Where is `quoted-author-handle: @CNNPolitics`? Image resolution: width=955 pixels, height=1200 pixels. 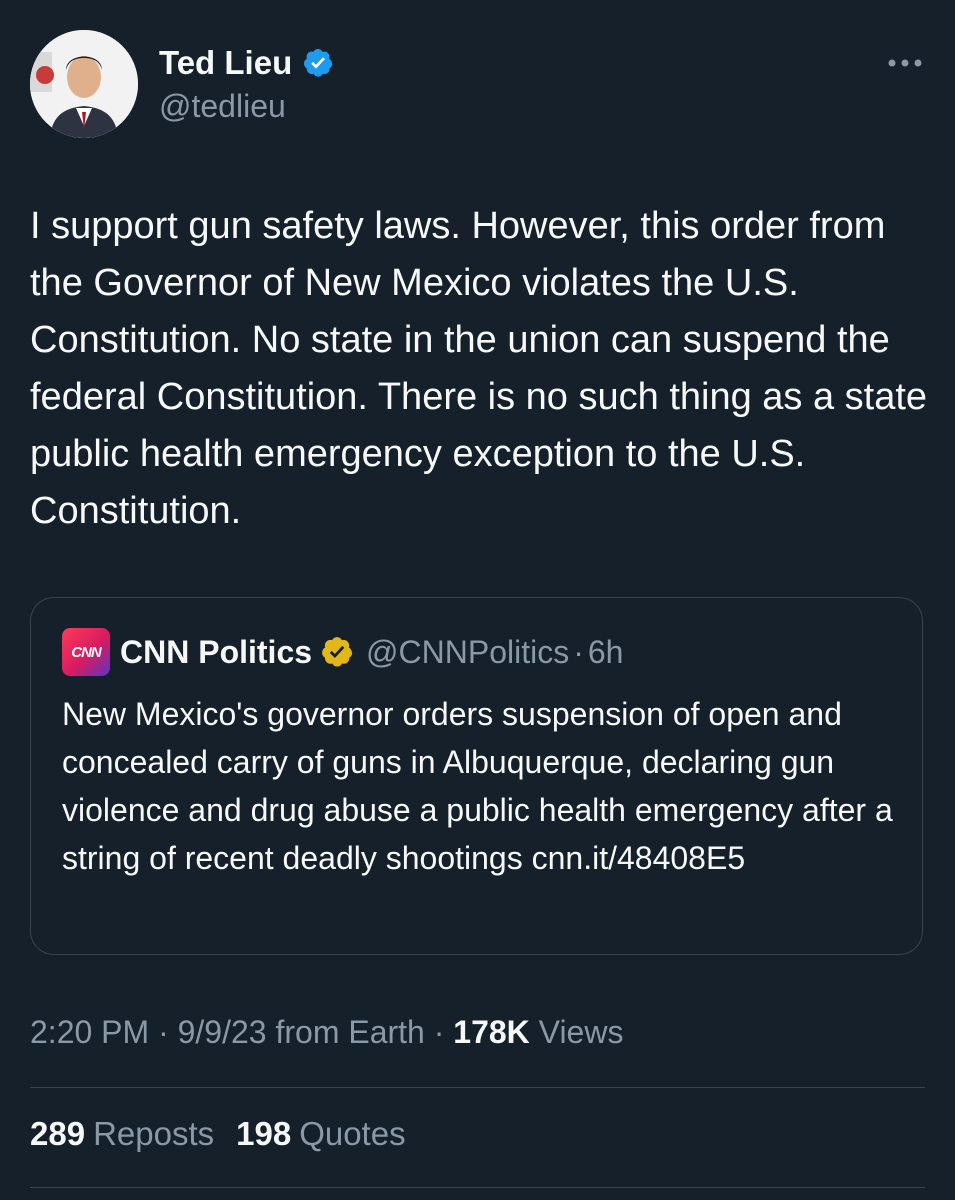 quoted-author-handle: @CNNPolitics is located at coordinates (467, 652).